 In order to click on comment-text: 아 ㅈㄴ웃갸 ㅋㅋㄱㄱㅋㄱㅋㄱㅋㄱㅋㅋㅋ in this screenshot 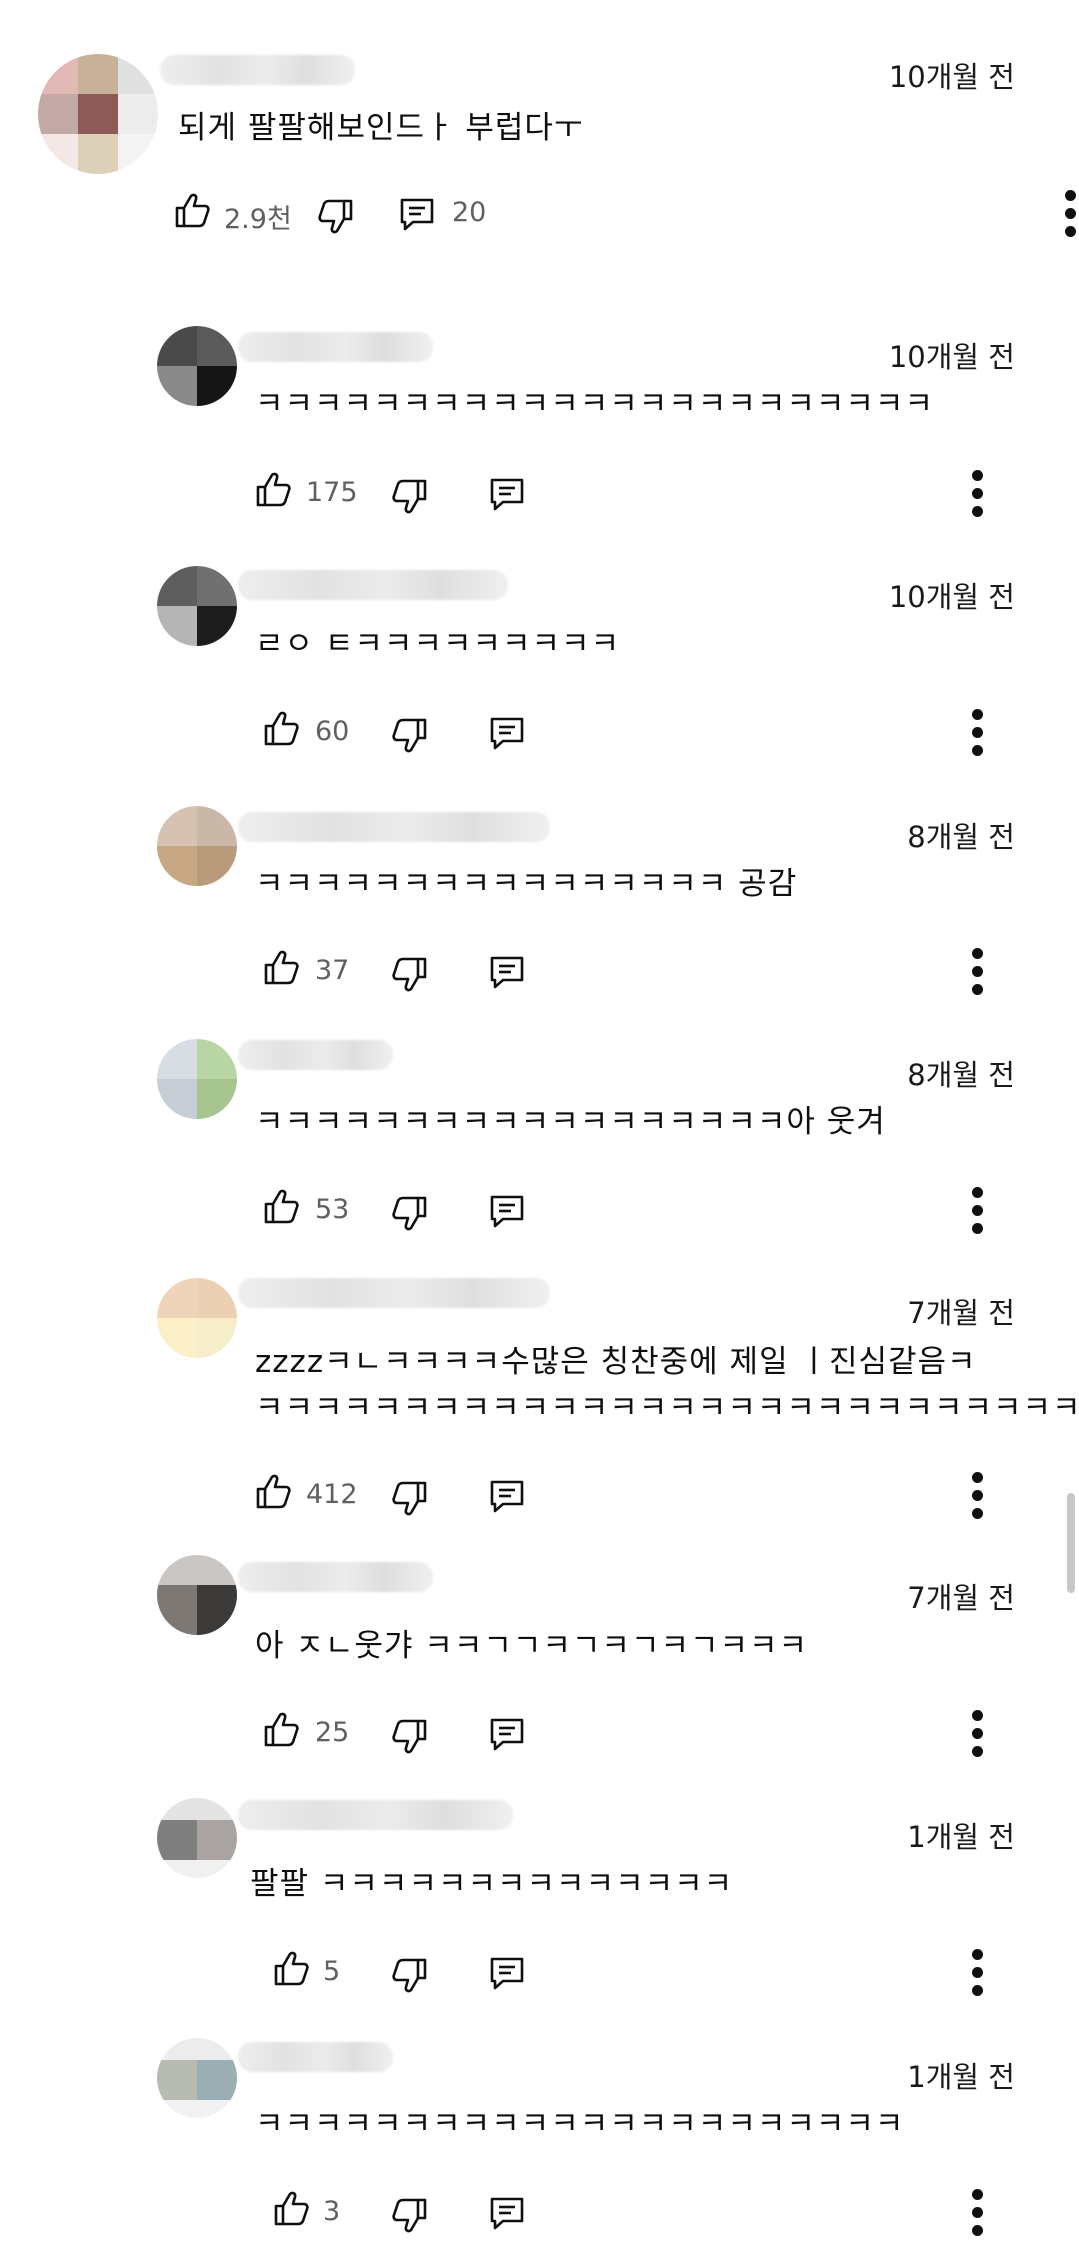, I will do `click(532, 1646)`.